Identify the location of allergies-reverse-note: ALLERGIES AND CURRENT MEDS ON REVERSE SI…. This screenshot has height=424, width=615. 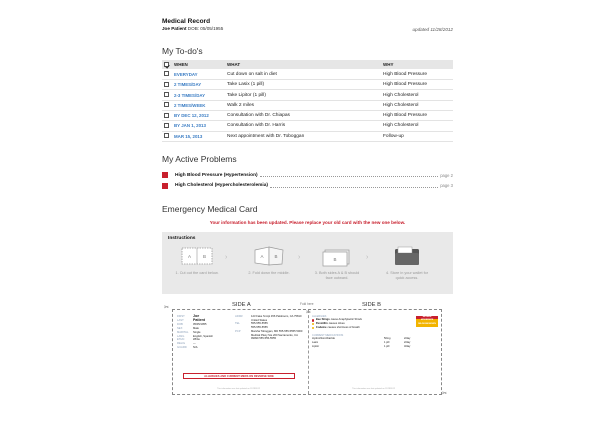
(239, 375).